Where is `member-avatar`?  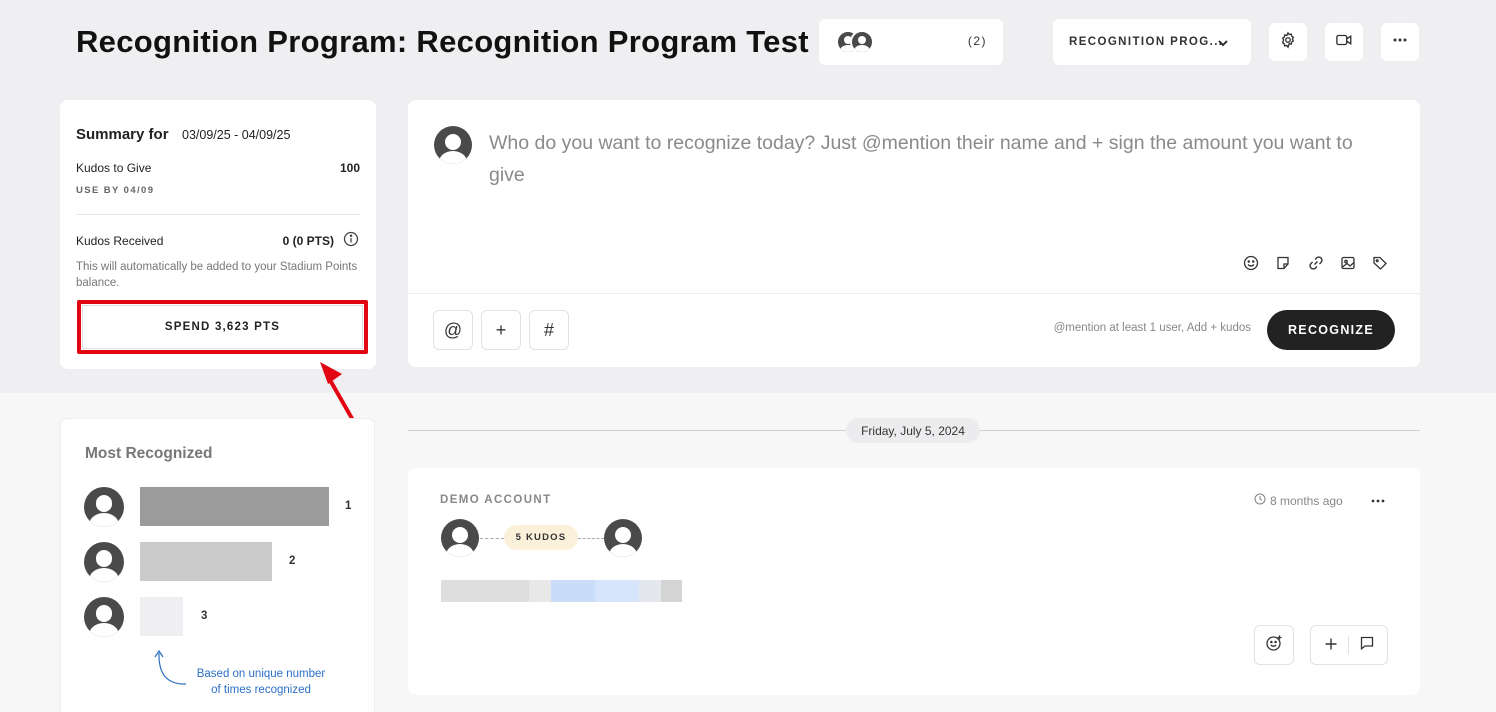 member-avatar is located at coordinates (862, 42).